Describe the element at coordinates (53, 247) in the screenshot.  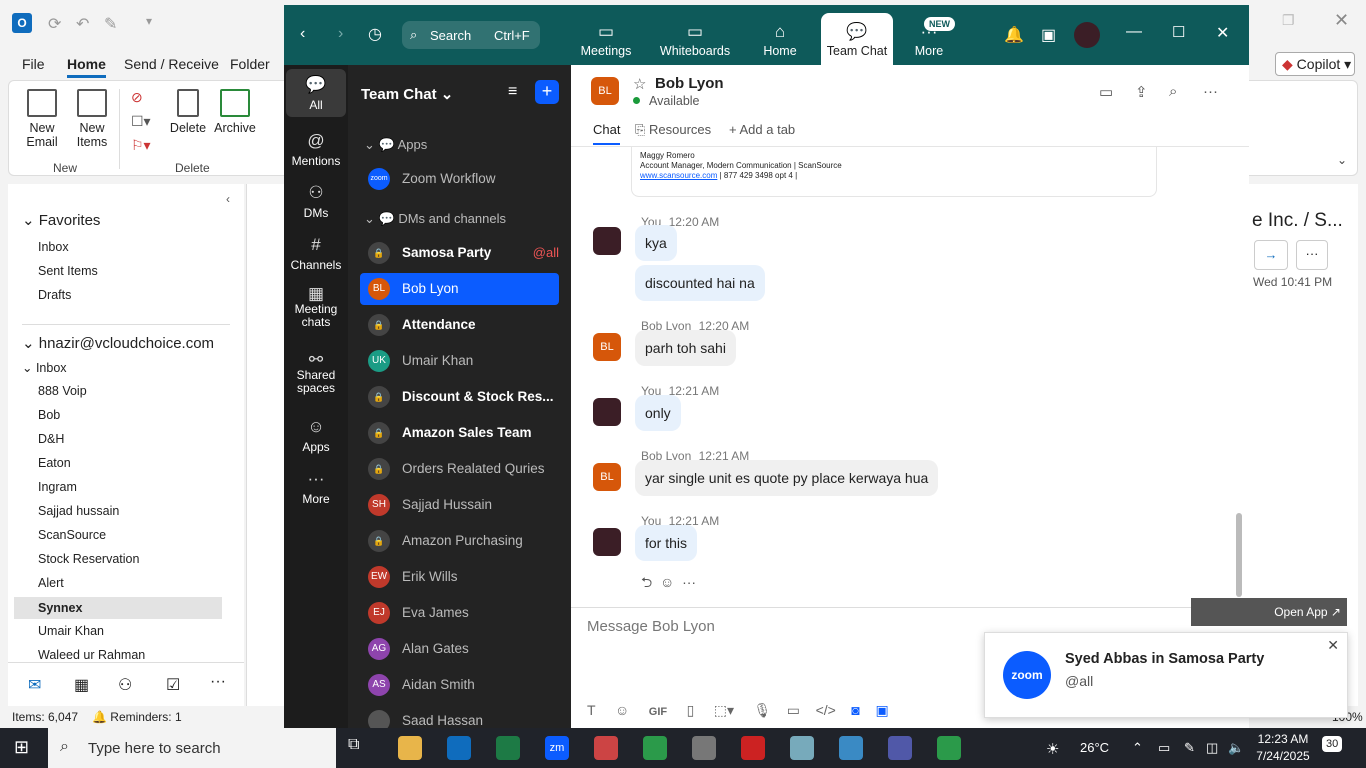
I see `fav-inbox: Inbox` at that location.